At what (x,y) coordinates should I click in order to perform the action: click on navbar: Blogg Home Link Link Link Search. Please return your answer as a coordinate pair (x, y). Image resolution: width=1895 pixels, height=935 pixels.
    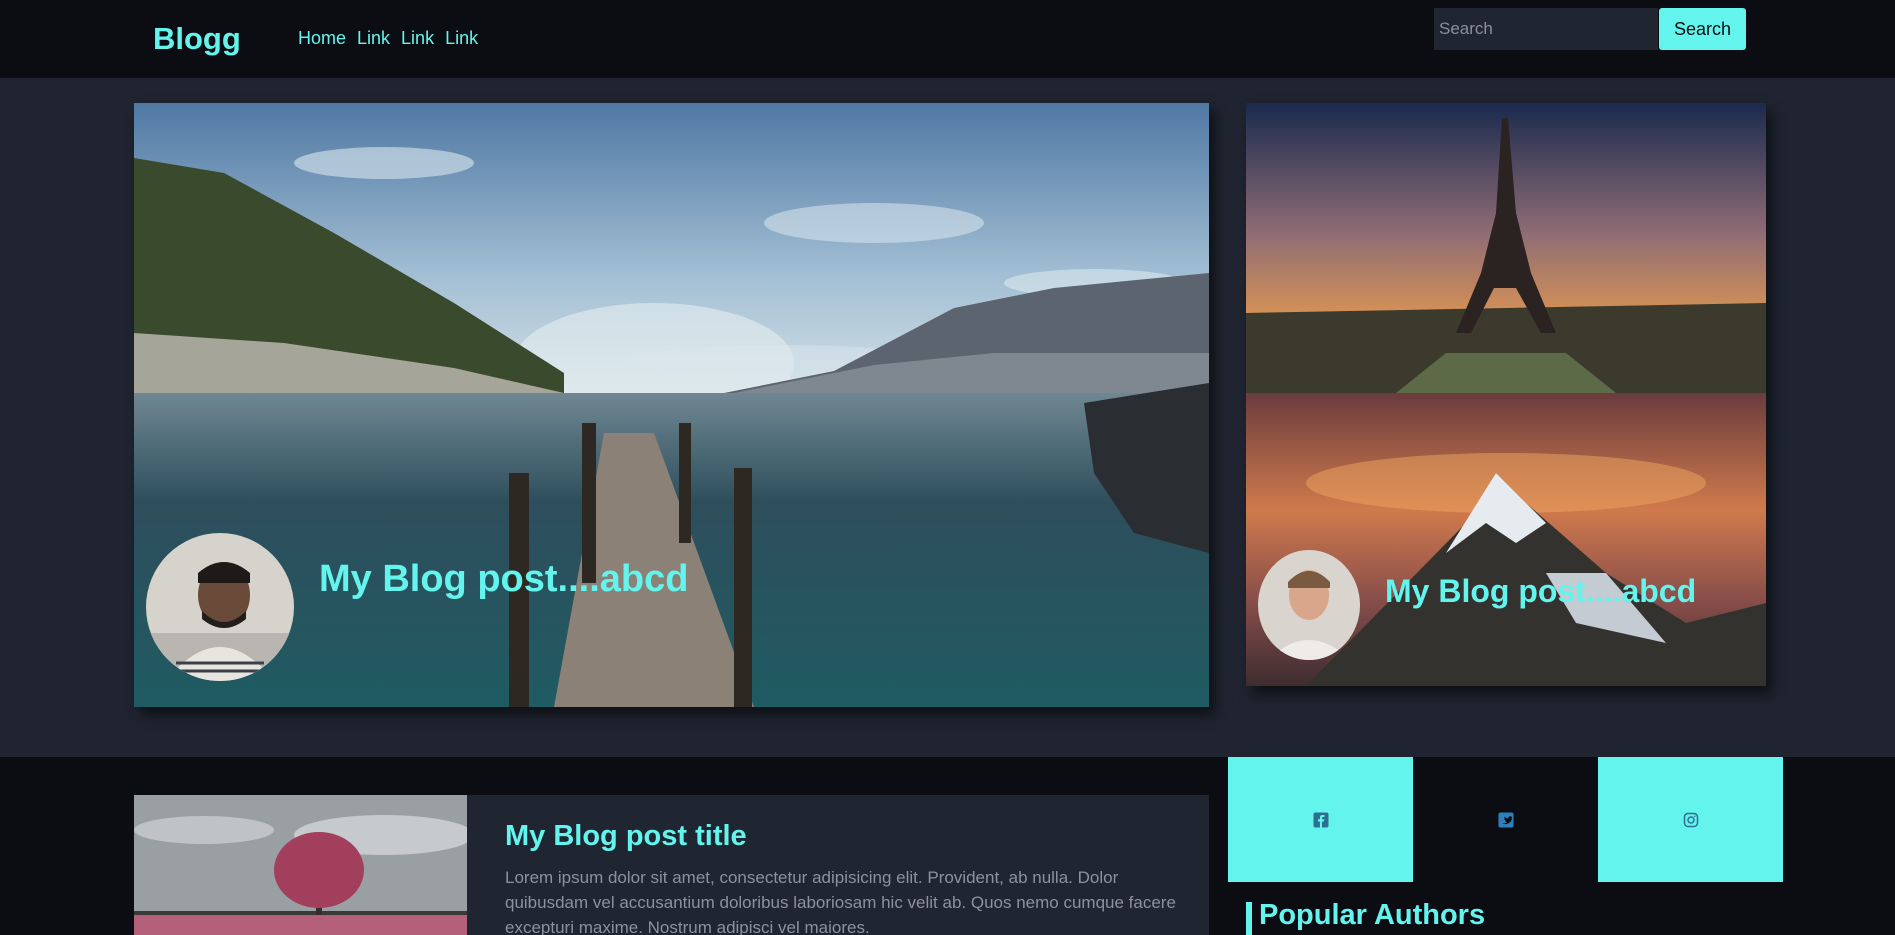
    Looking at the image, I should click on (947, 39).